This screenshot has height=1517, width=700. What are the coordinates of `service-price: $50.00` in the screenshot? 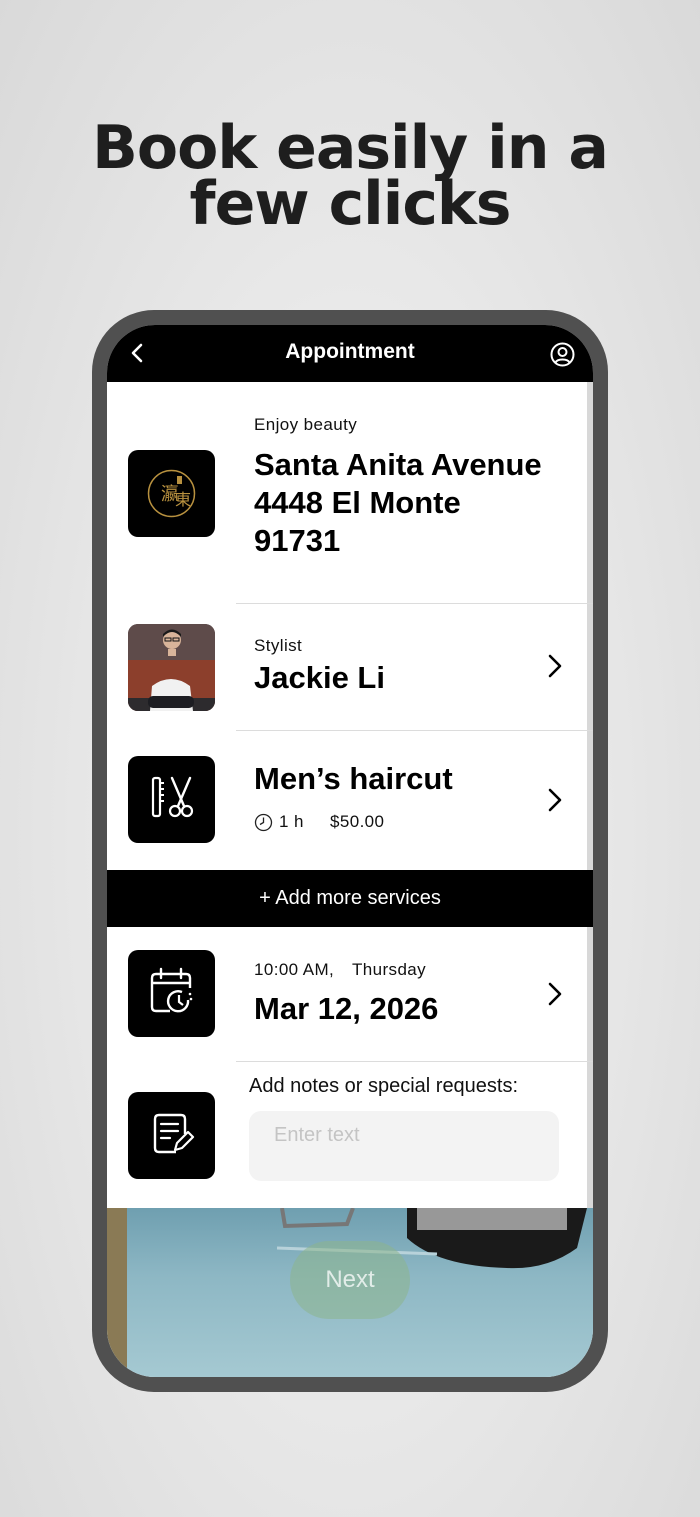 It's located at (357, 821).